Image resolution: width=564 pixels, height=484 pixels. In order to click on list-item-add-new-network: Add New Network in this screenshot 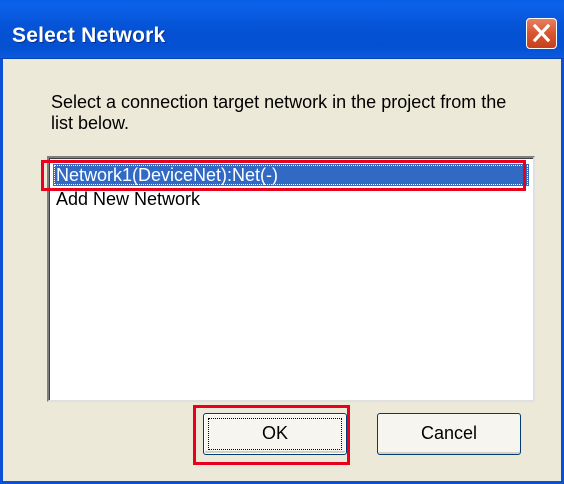, I will do `click(291, 199)`.